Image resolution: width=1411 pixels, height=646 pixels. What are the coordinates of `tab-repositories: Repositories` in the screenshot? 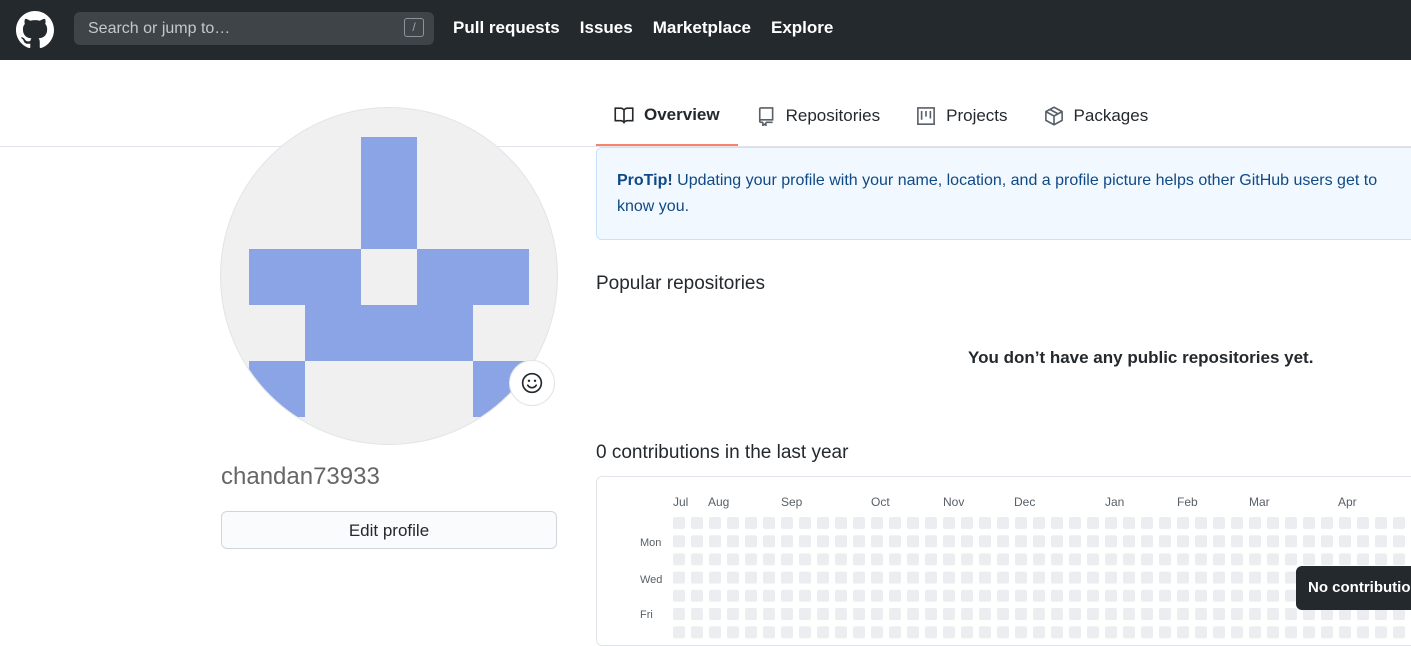 It's located at (818, 116).